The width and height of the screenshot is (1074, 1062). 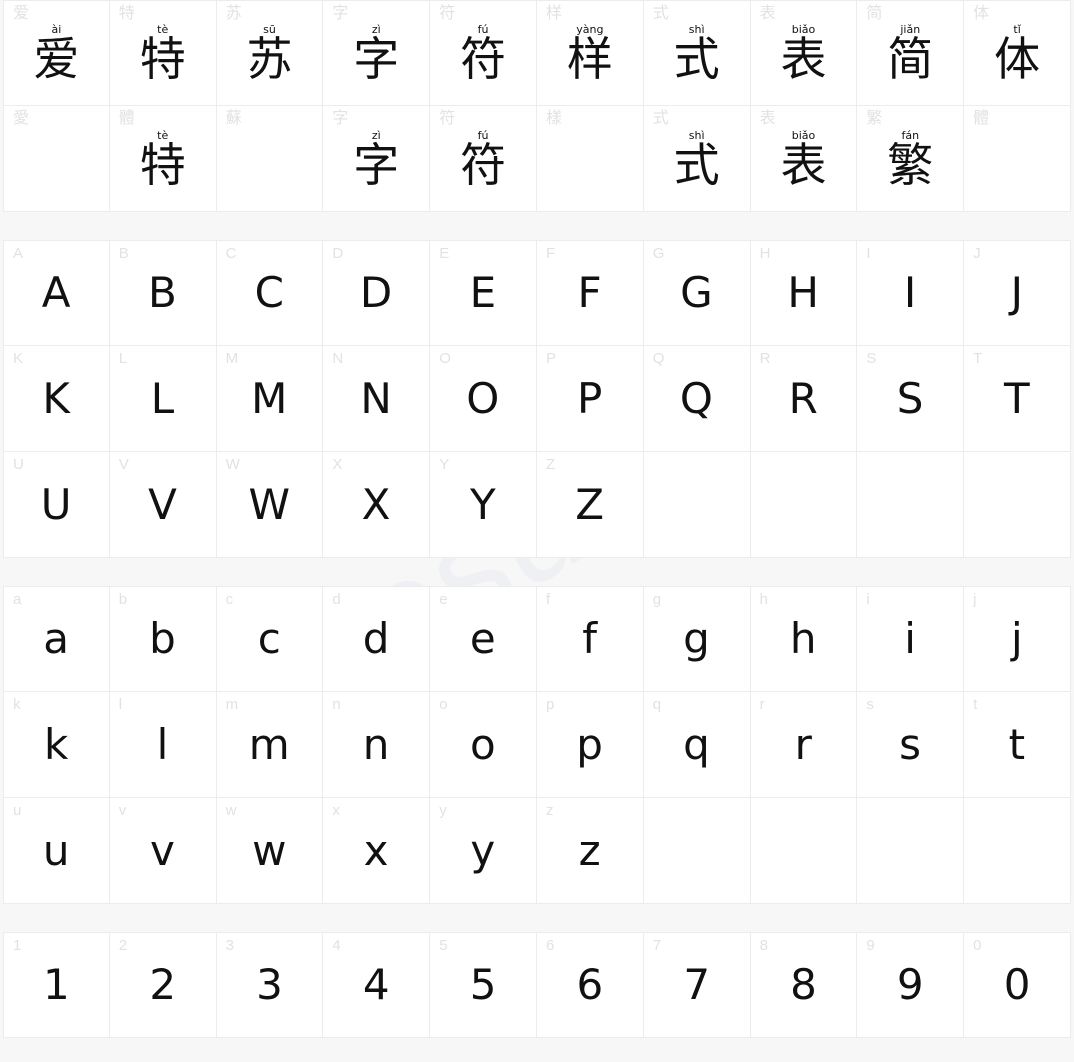 I want to click on glyph-cell: CC, so click(x=270, y=293).